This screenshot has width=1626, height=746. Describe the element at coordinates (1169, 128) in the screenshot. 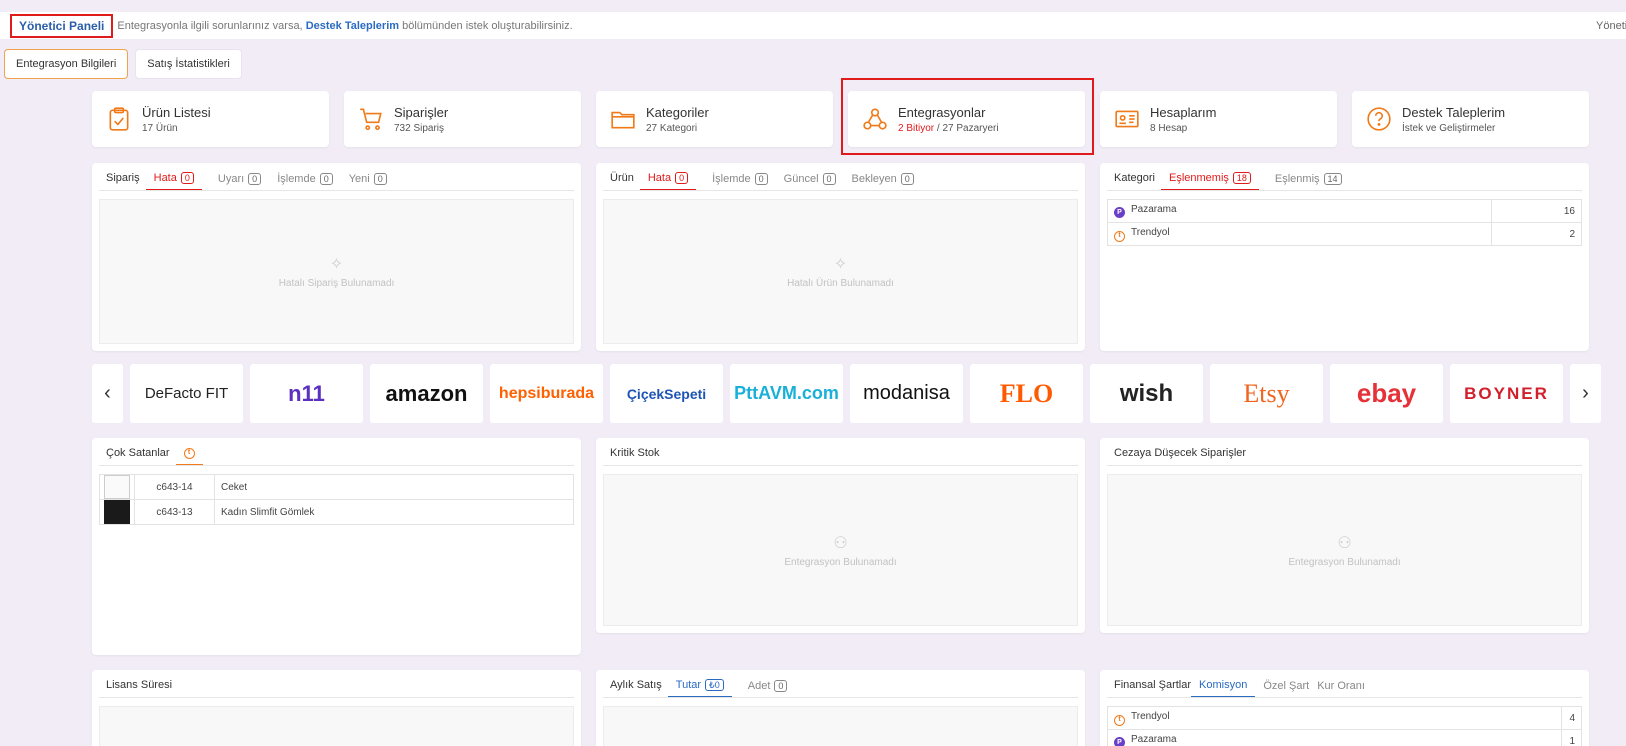

I see `stat-sub: 8 Hesap` at that location.